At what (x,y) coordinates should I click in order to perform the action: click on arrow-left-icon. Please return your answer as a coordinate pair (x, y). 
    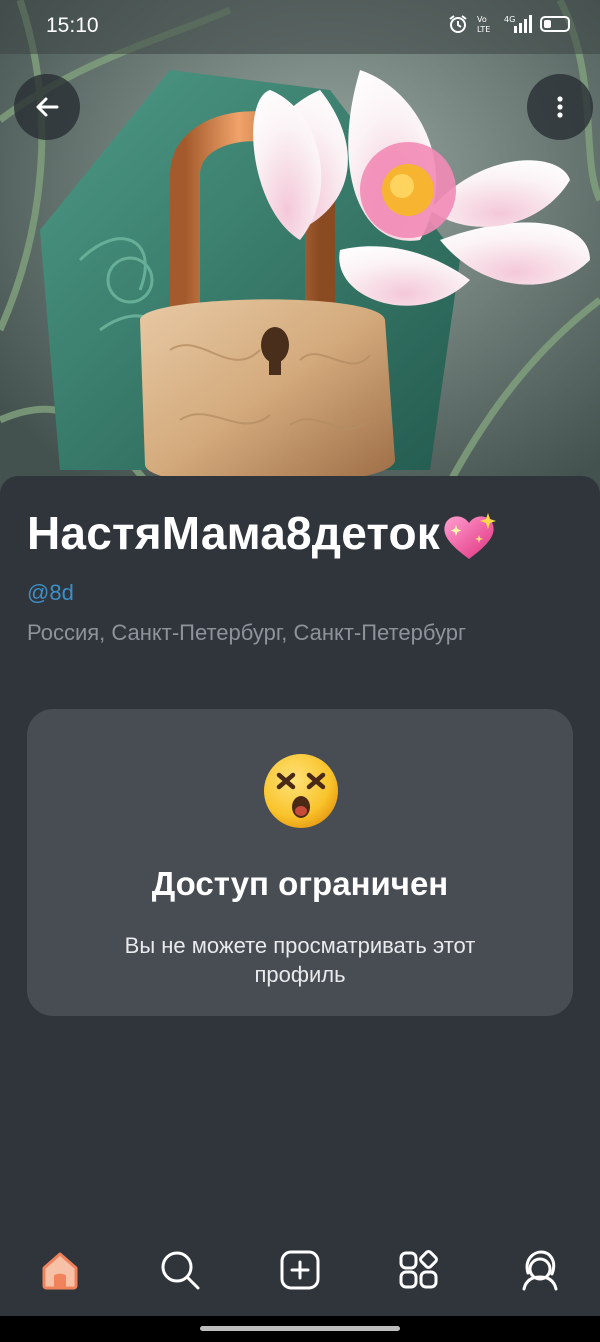
    Looking at the image, I should click on (47, 107).